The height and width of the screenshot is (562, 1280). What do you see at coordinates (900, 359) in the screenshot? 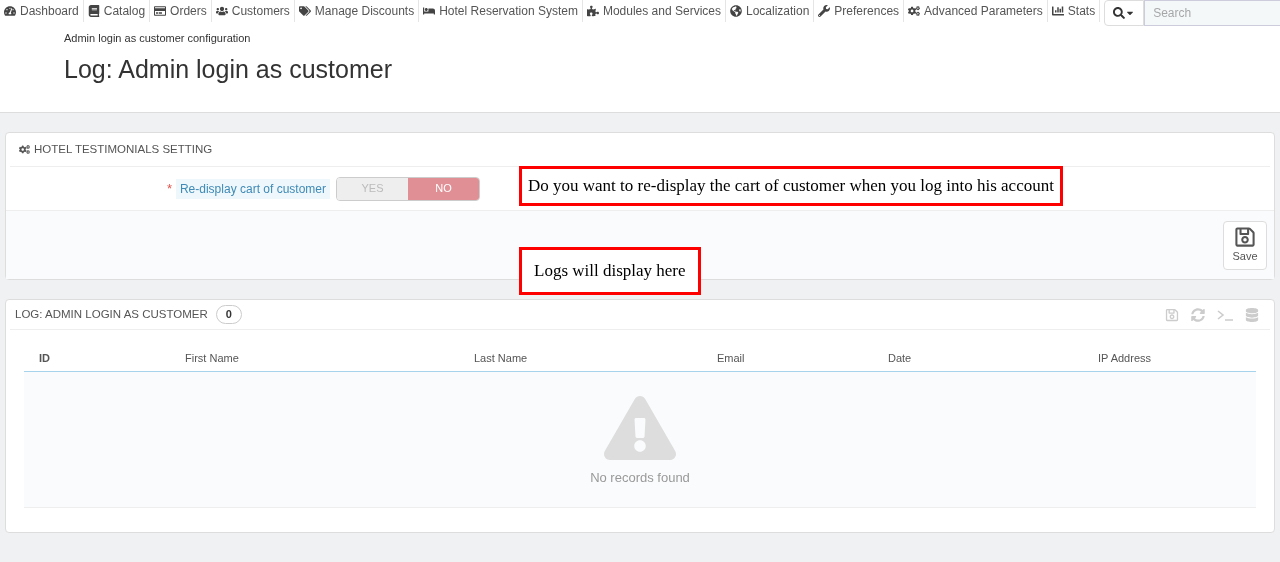
I see `column-header: Date` at bounding box center [900, 359].